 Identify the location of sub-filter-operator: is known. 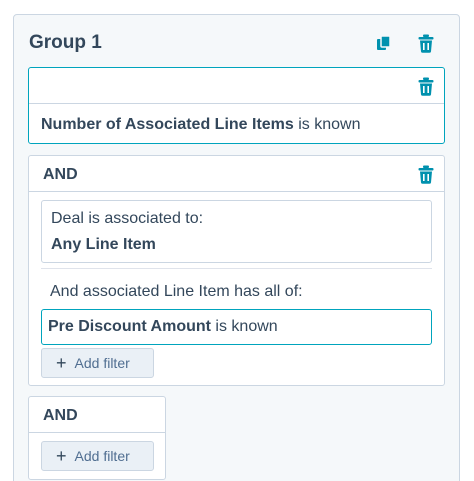
(244, 326).